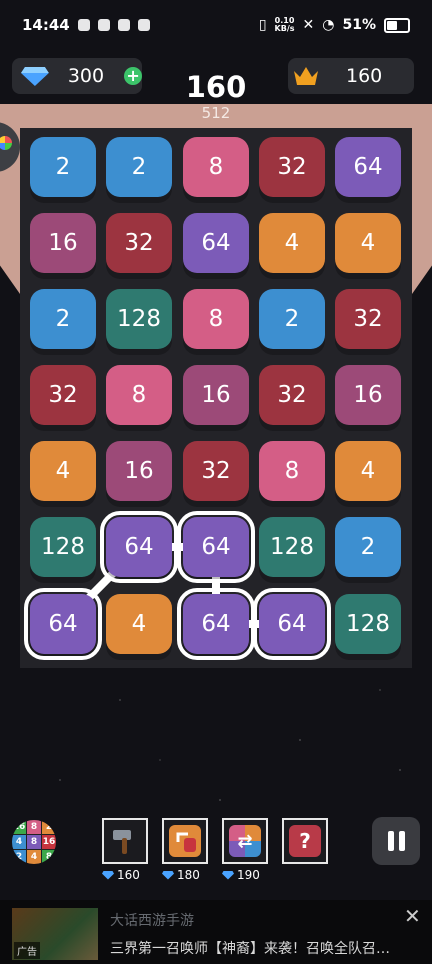 The image size is (432, 964). I want to click on swap-icon, so click(185, 841).